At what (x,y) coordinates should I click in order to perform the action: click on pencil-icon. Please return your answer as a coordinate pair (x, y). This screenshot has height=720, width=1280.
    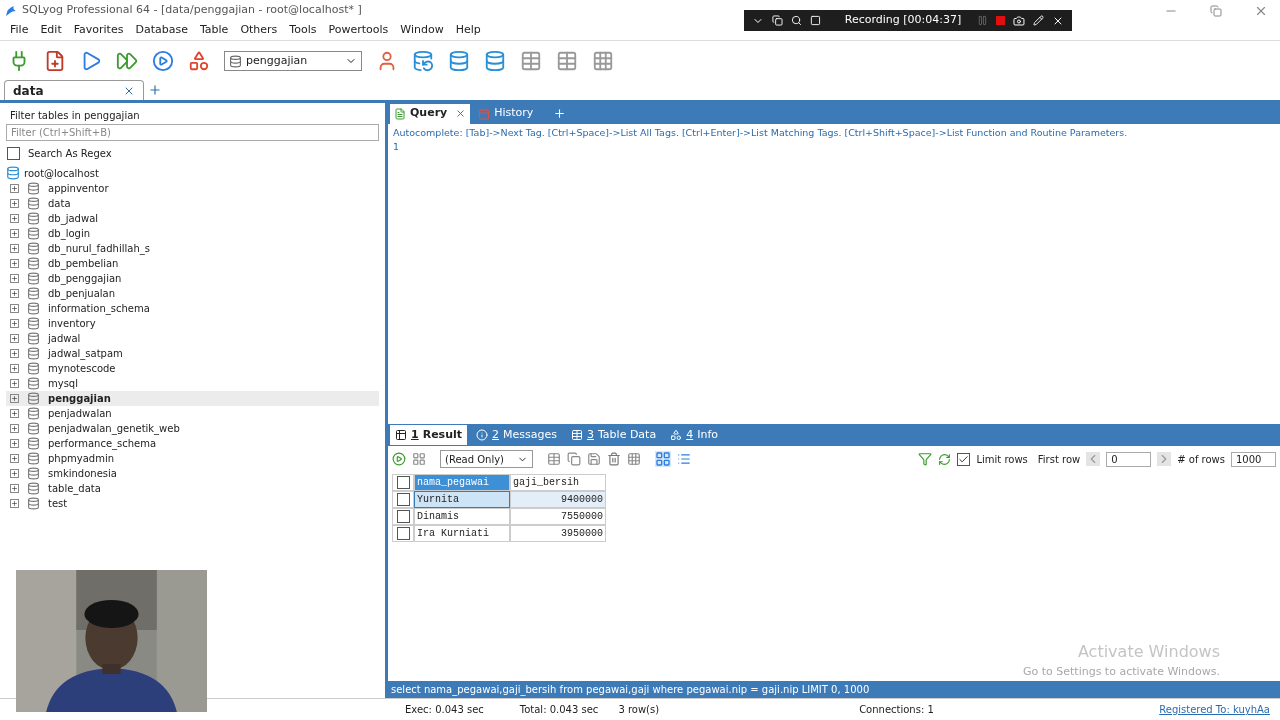
    Looking at the image, I should click on (1038, 20).